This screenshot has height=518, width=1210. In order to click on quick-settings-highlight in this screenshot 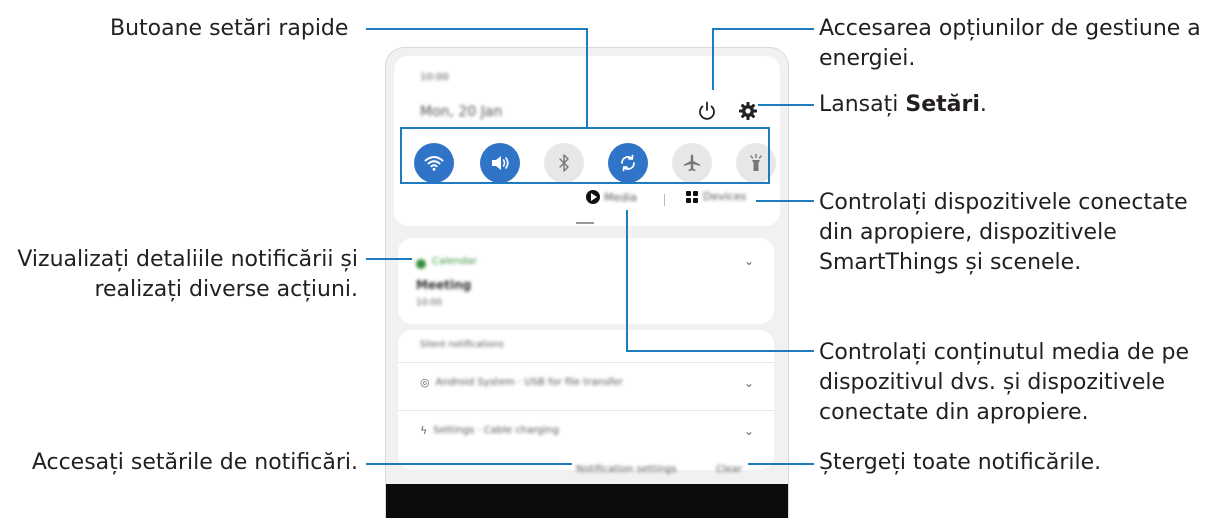, I will do `click(585, 155)`.